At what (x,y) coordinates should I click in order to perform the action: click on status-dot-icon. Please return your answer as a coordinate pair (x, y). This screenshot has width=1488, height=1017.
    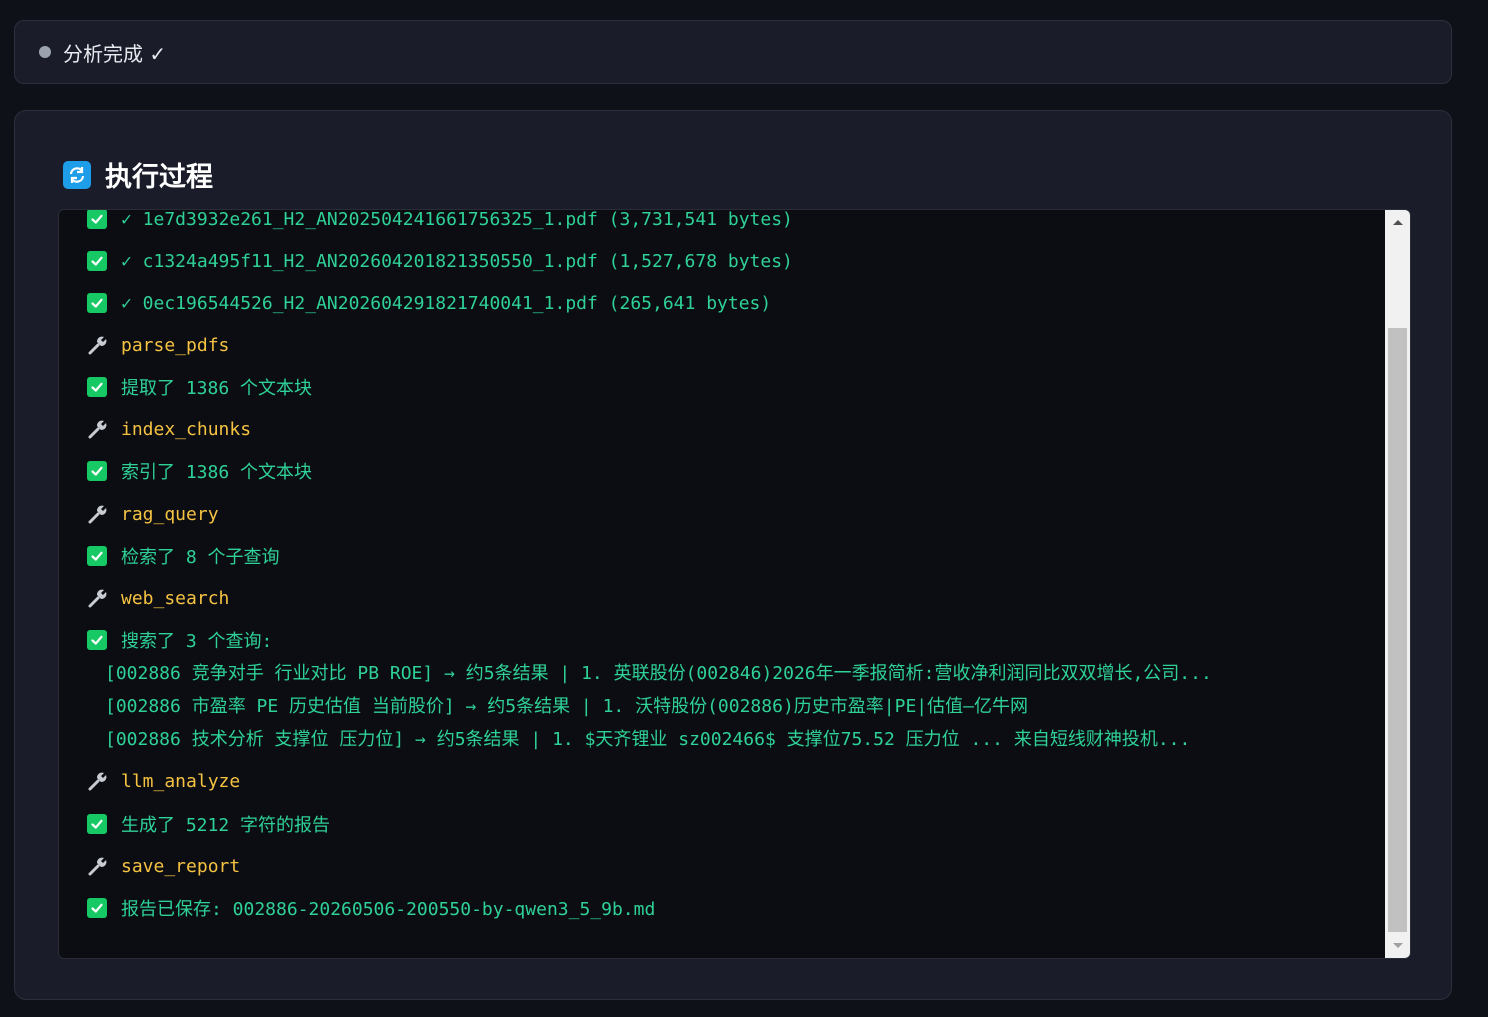
    Looking at the image, I should click on (45, 52).